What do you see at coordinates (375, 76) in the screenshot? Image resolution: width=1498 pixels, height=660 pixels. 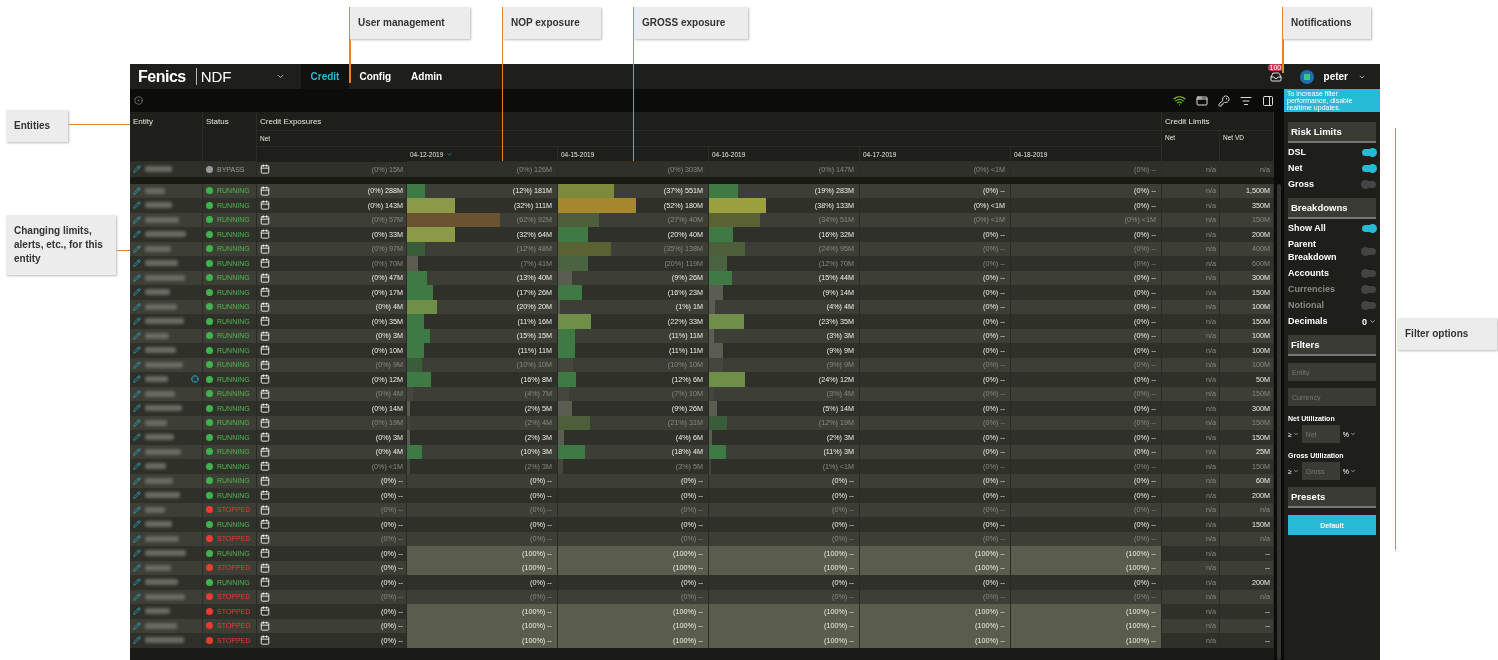 I see `nav-tab: Config` at bounding box center [375, 76].